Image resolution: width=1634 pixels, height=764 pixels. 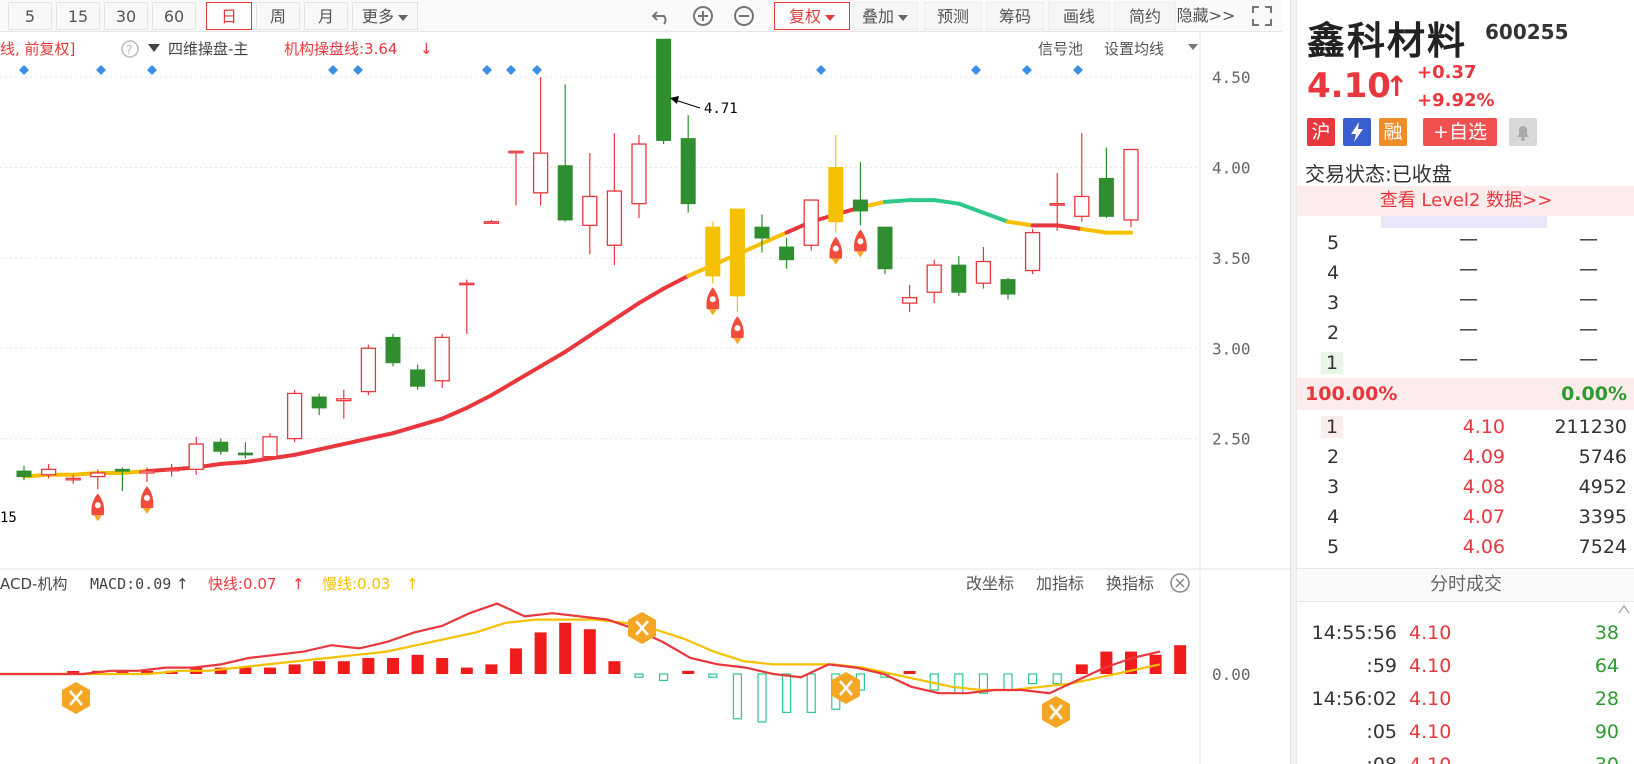 I want to click on bid-volume: 4952, so click(x=1602, y=487).